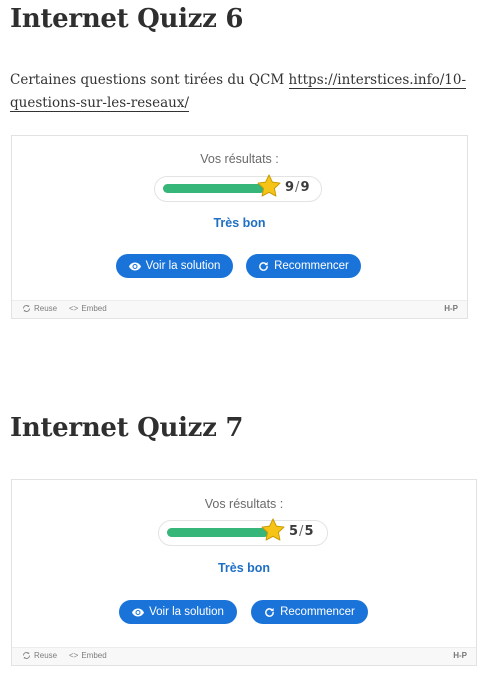  What do you see at coordinates (127, 428) in the screenshot?
I see `page-title: Internet Quizz 7` at bounding box center [127, 428].